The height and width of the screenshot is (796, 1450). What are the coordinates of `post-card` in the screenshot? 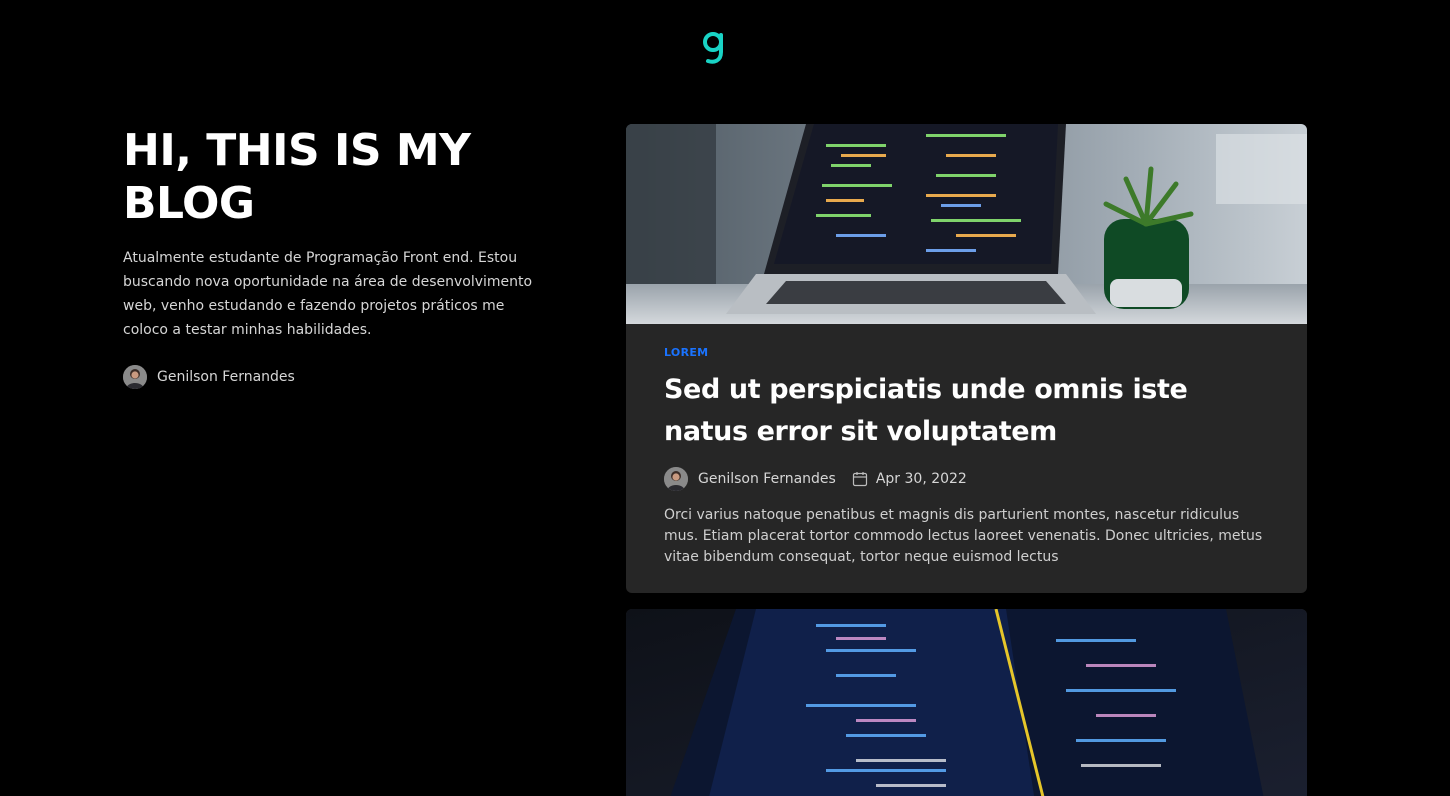 It's located at (966, 702).